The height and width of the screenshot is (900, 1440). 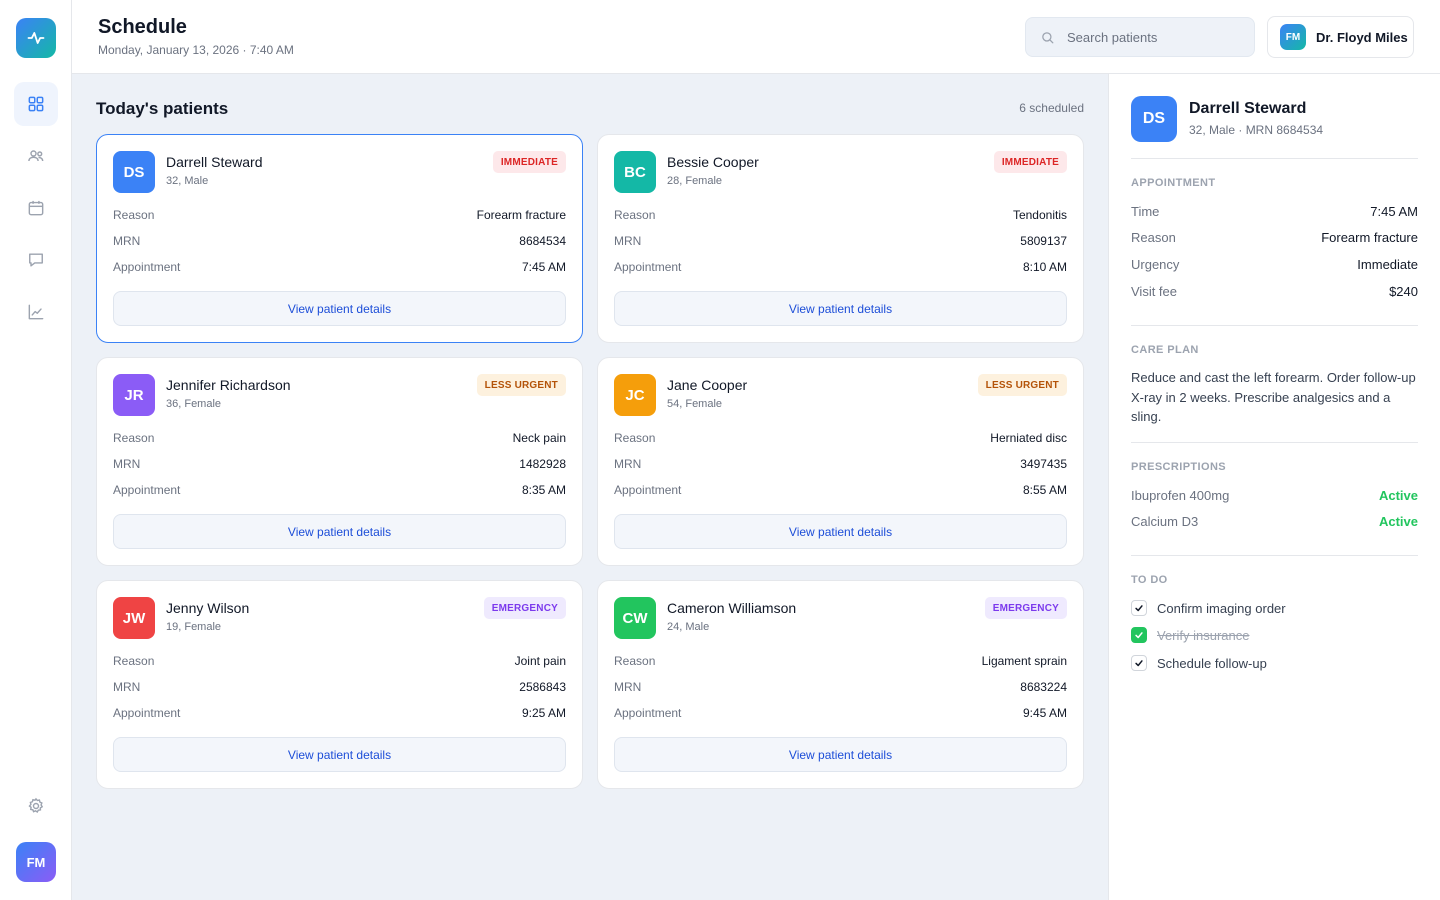 I want to click on analytics-icon, so click(x=36, y=312).